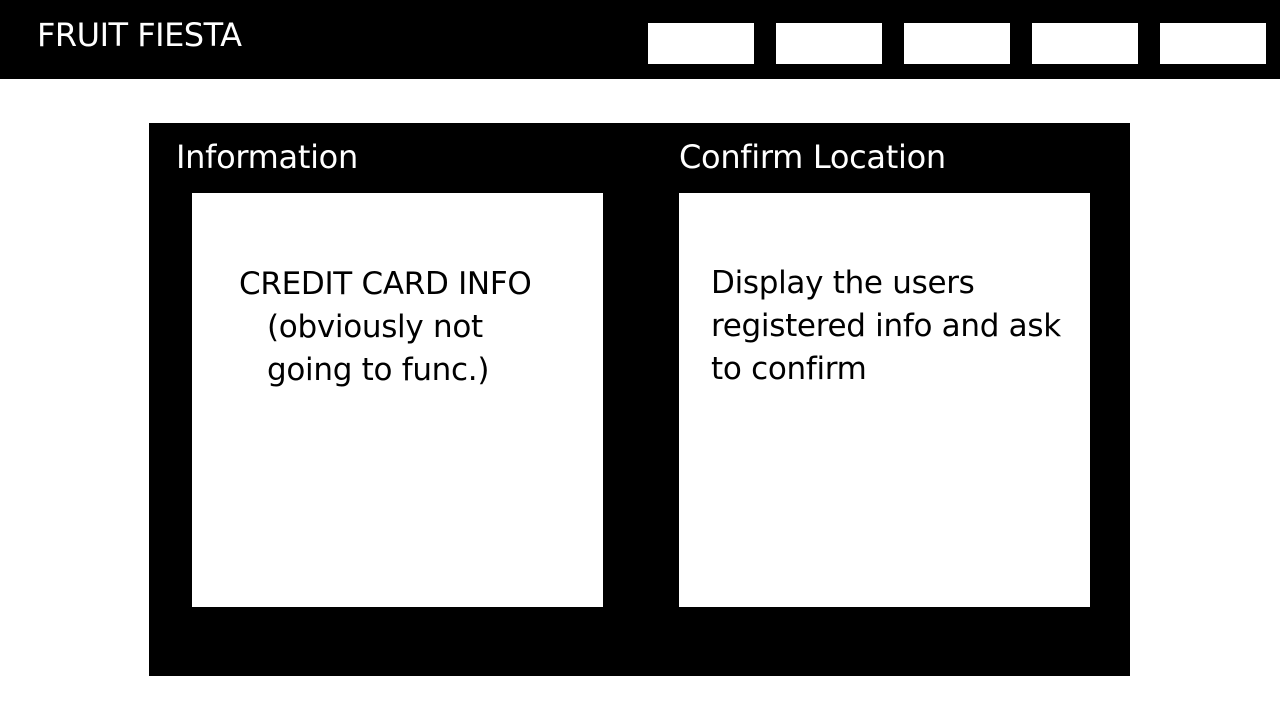  What do you see at coordinates (843, 283) in the screenshot?
I see `confirm-location-line-1: Display the users` at bounding box center [843, 283].